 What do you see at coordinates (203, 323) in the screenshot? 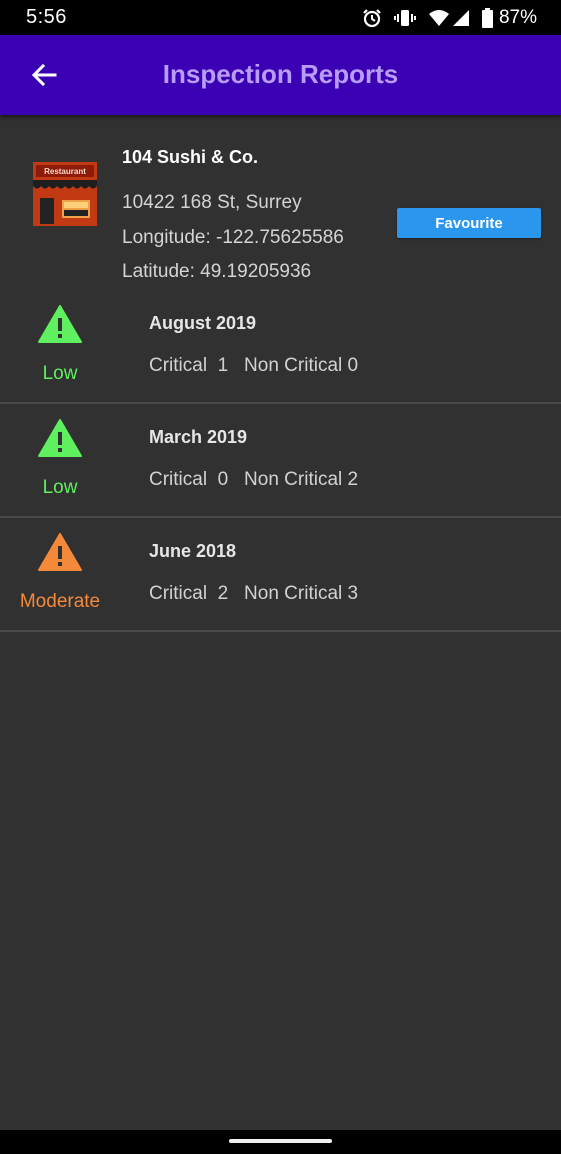
I see `inspection-date: August 2019` at bounding box center [203, 323].